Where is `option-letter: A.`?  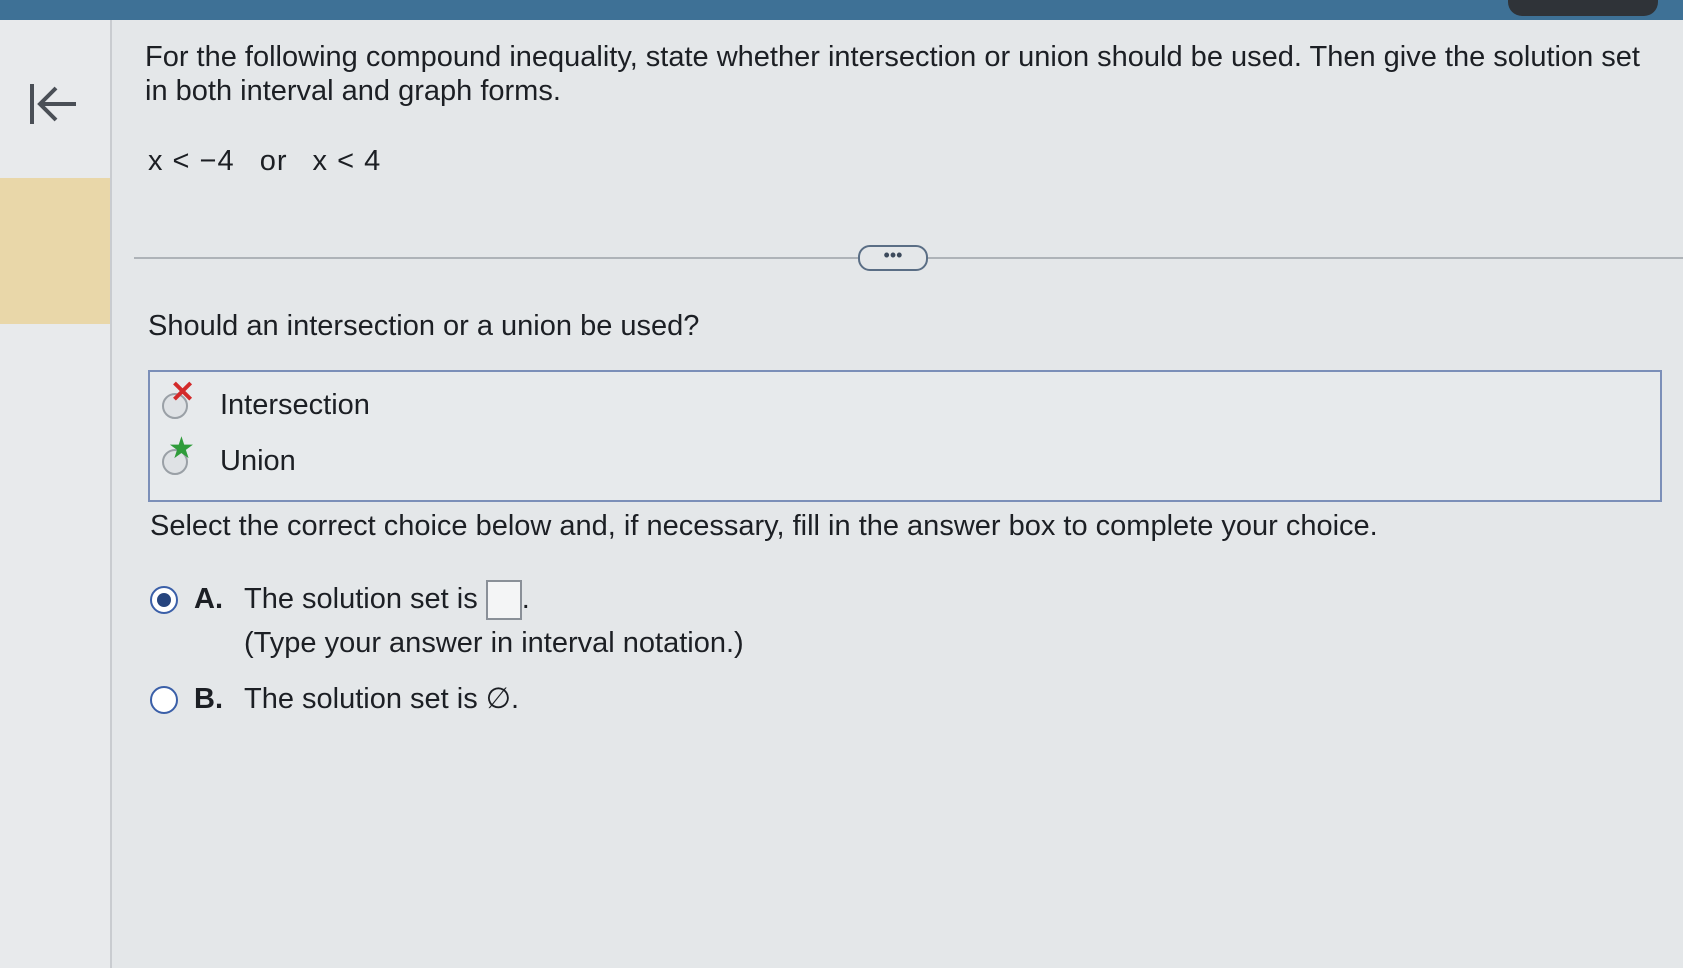
option-letter: A. is located at coordinates (208, 599).